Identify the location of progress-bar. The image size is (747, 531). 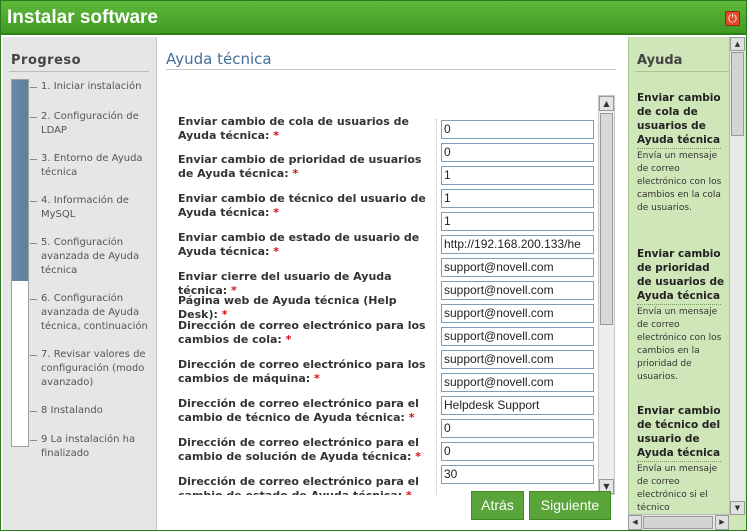
(20, 263).